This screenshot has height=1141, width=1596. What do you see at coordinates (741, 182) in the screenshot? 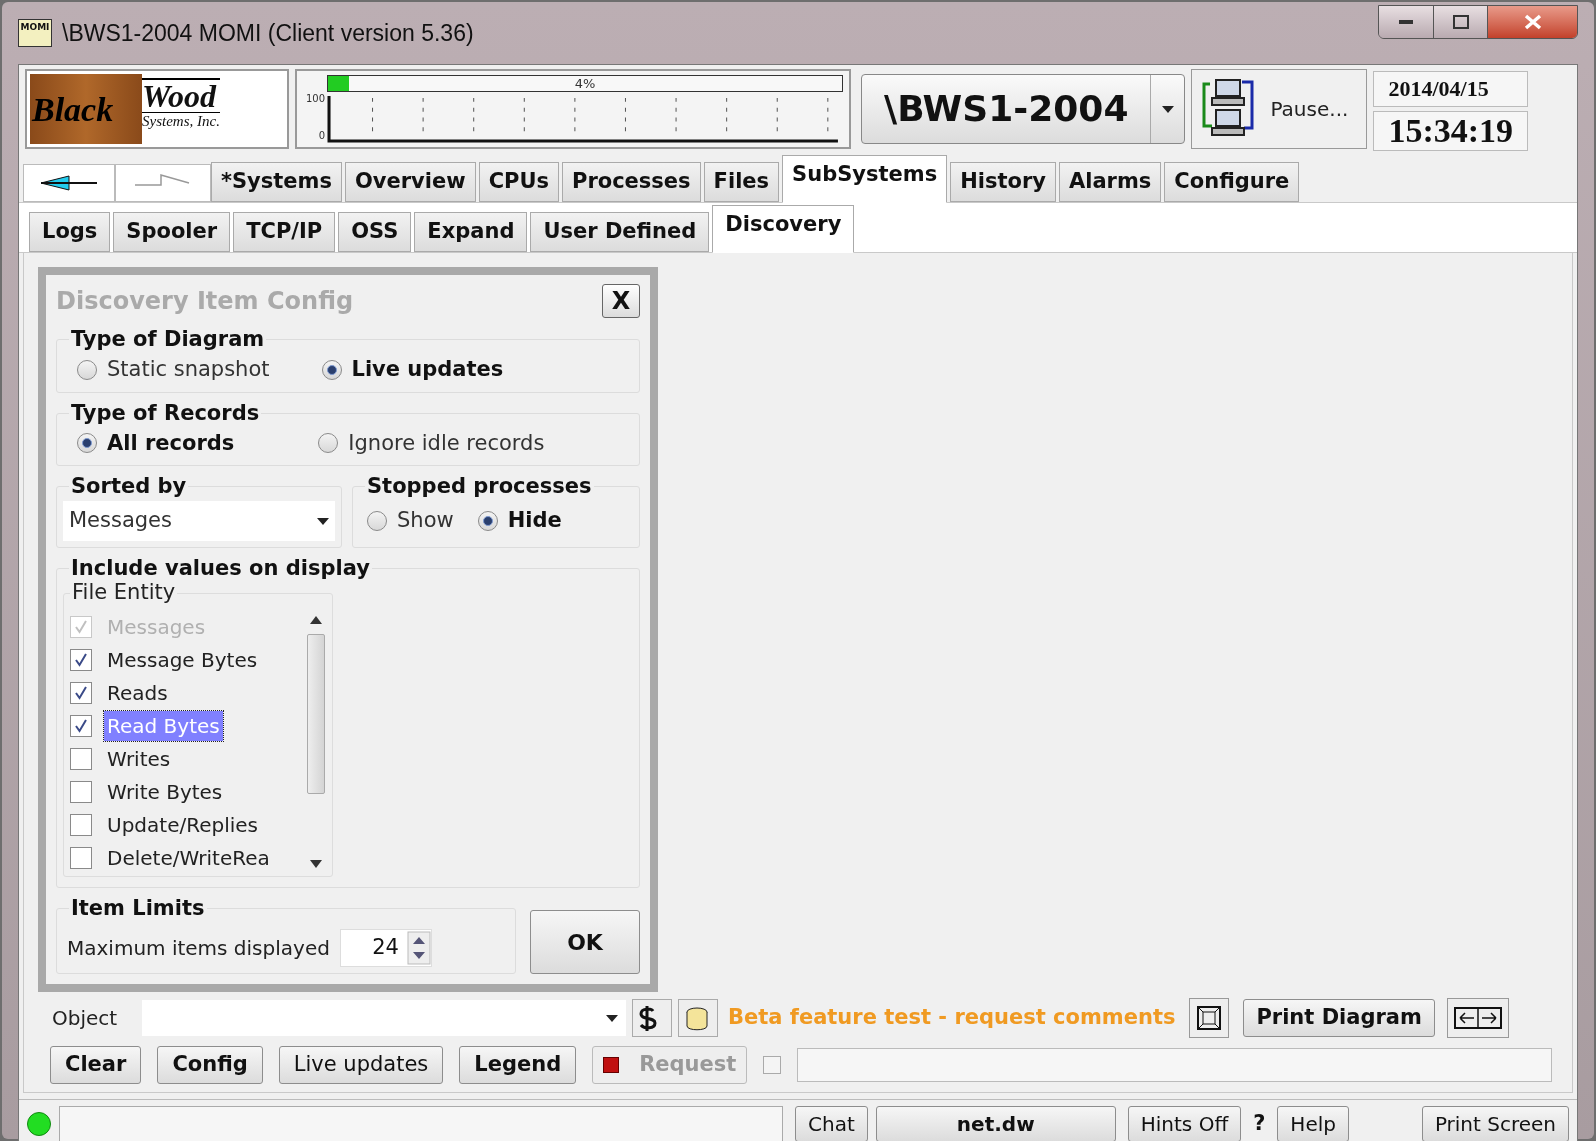
I see `tab: Files` at bounding box center [741, 182].